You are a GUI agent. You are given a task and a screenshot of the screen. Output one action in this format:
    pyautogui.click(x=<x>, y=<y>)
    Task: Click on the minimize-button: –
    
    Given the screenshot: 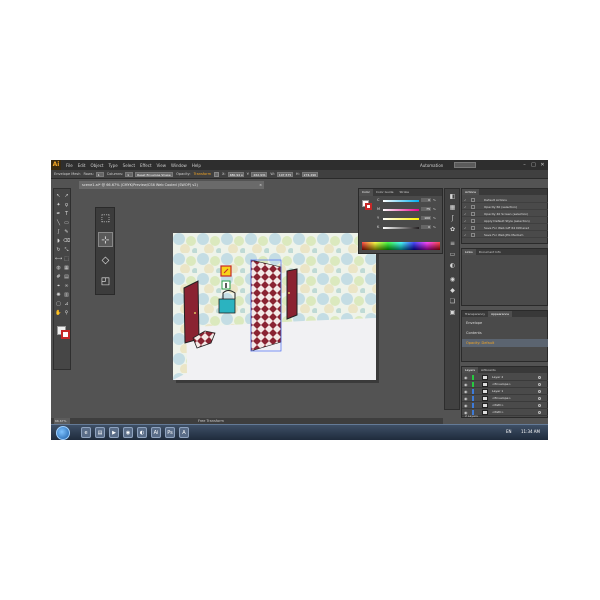 What is the action you would take?
    pyautogui.click(x=524, y=165)
    